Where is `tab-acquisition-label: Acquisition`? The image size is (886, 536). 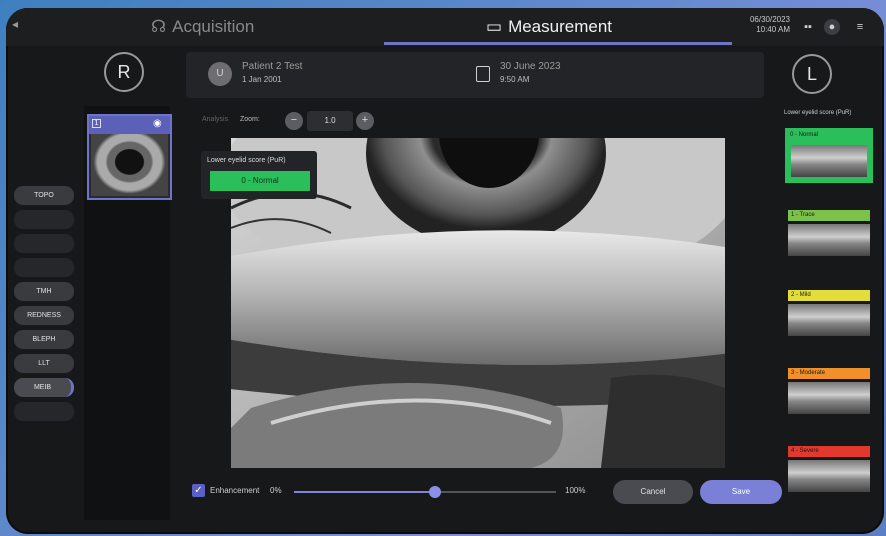
tab-acquisition-label: Acquisition is located at coordinates (213, 26).